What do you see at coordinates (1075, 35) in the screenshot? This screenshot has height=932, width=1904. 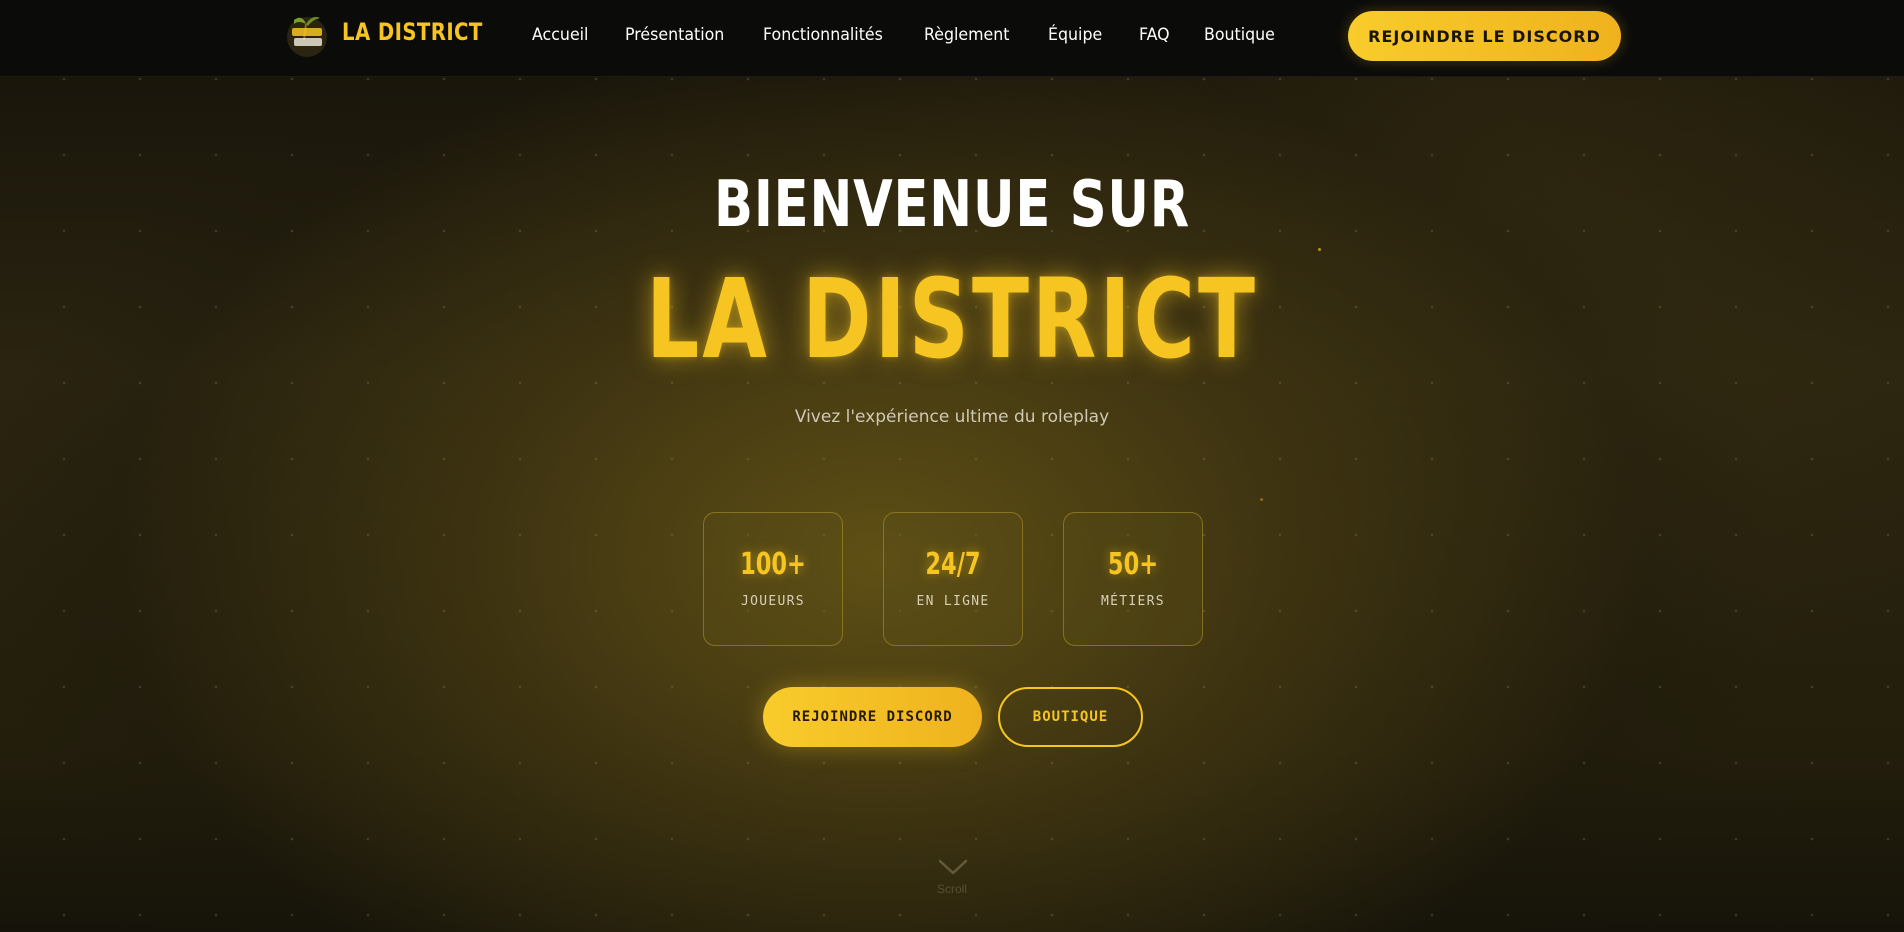 I see `nav-item-equipe: Équipe` at bounding box center [1075, 35].